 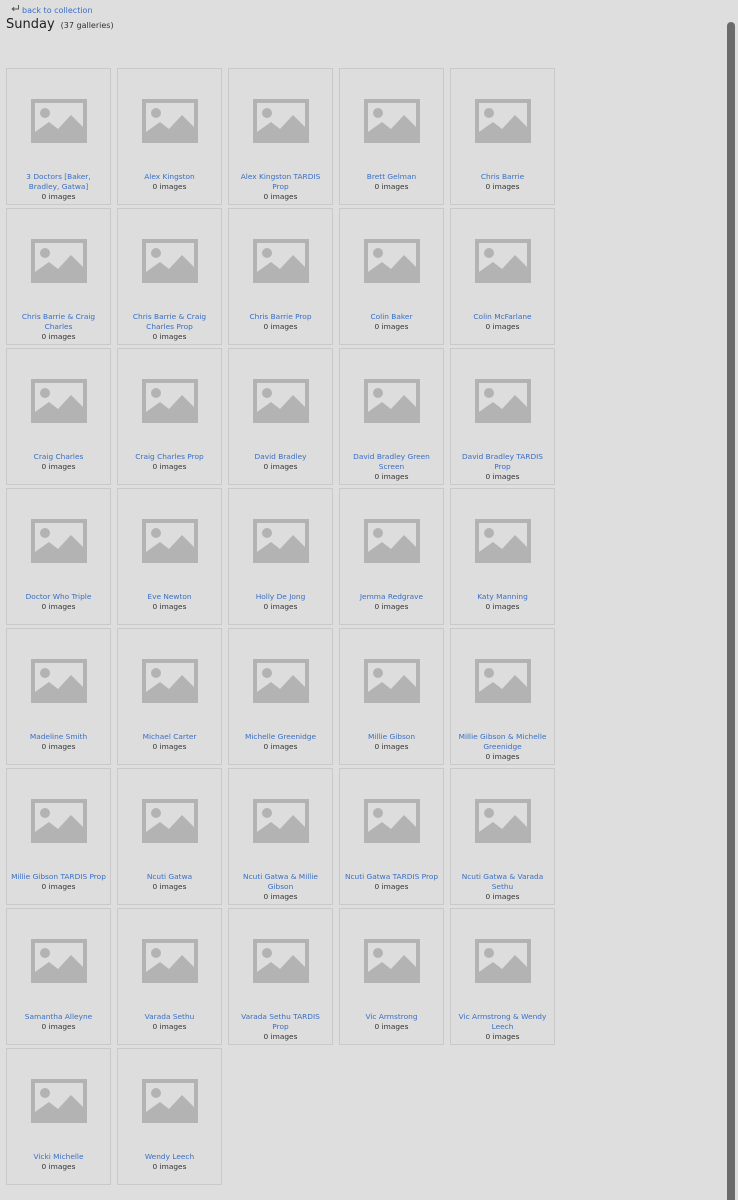 I want to click on gallery-tile: Chris Barrie 0 images, so click(x=502, y=136).